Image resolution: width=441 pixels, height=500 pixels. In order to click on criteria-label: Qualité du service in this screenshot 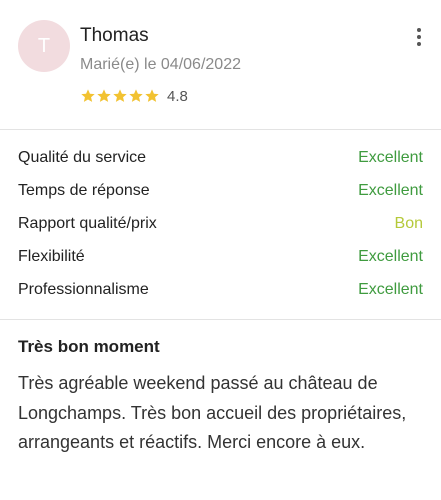, I will do `click(82, 157)`.